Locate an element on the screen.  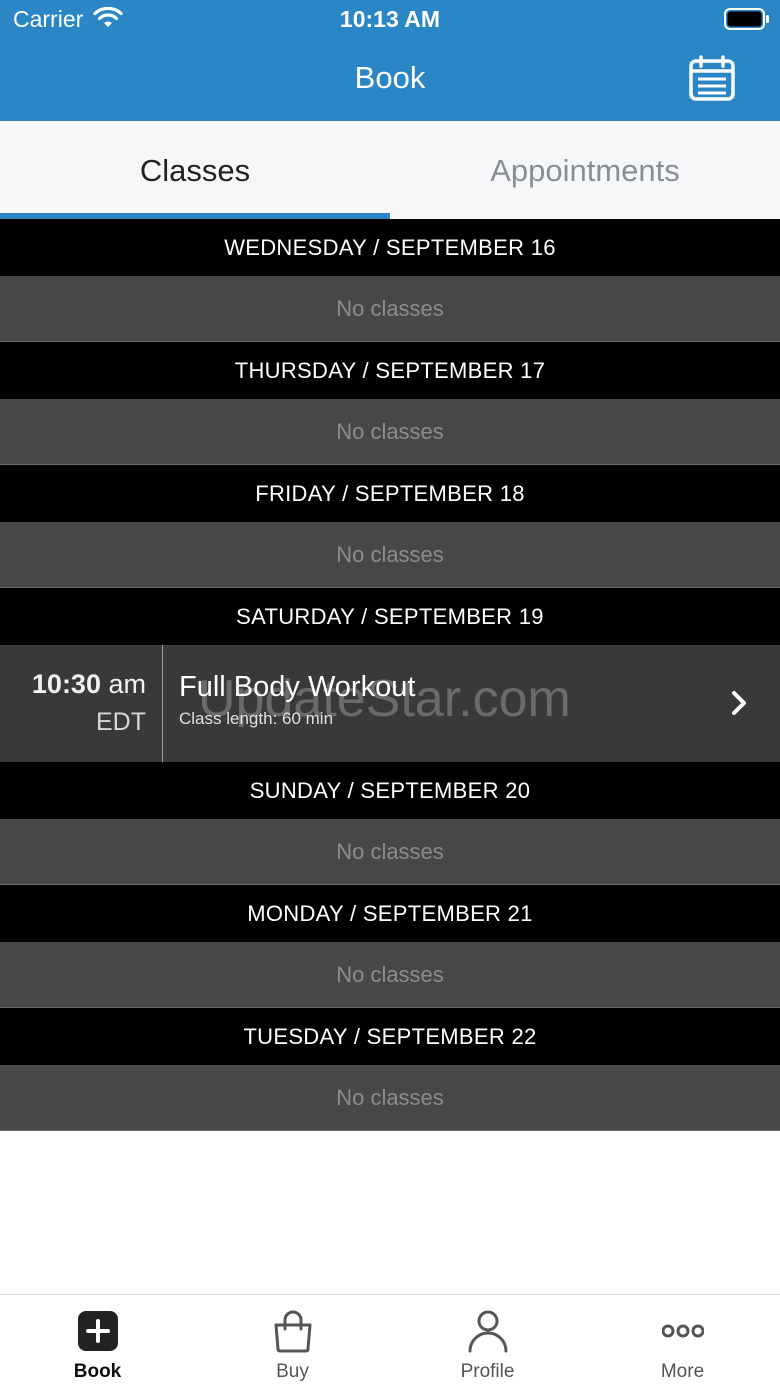
tab-bar-book: Book is located at coordinates (97, 1341).